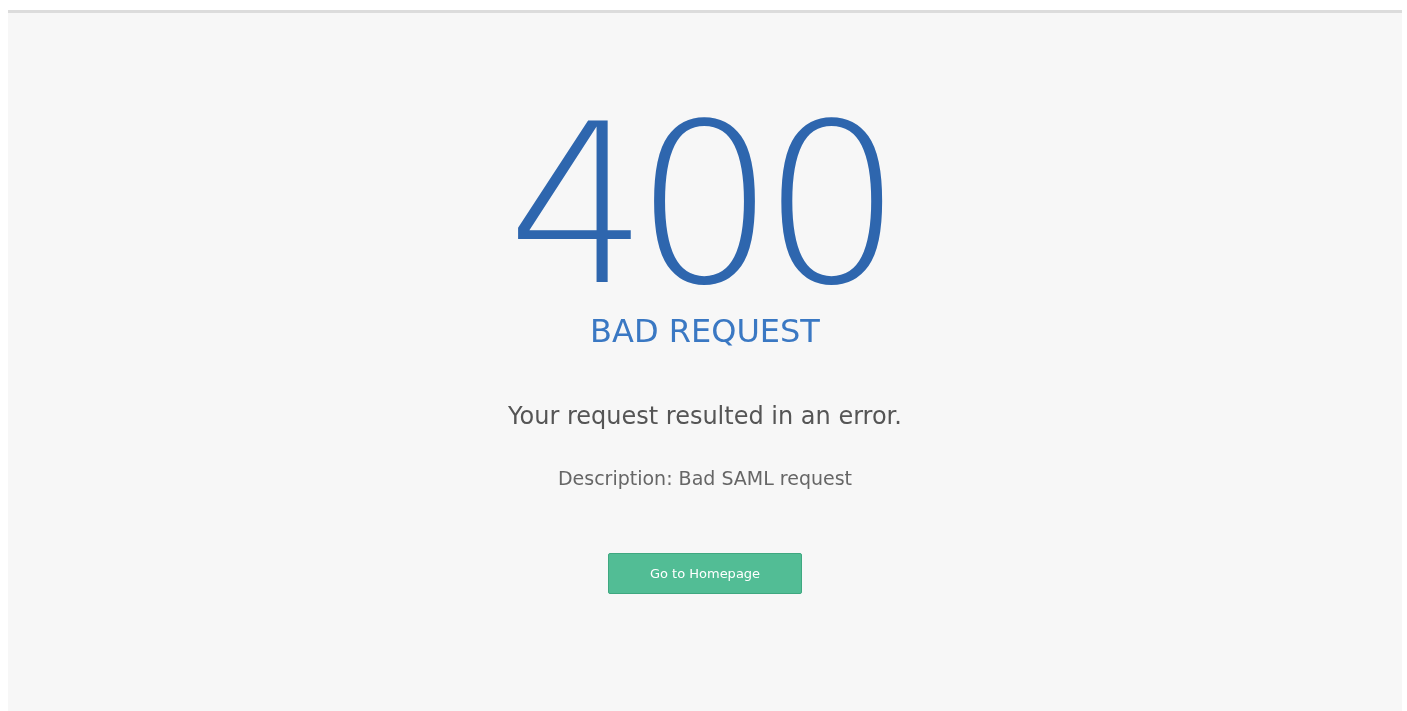 The width and height of the screenshot is (1407, 711). I want to click on error-description: Description: Bad SAML request, so click(705, 478).